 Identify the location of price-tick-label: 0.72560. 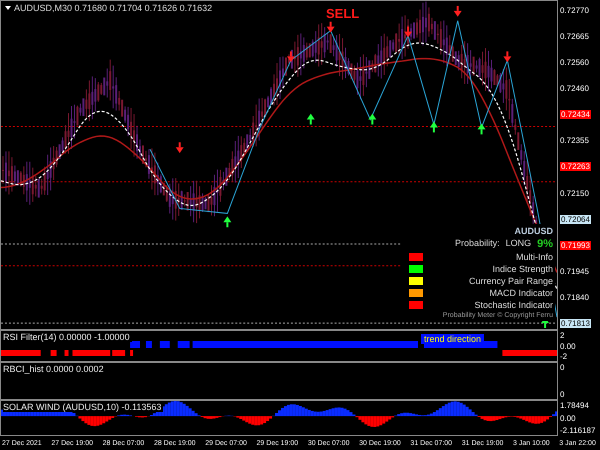
(575, 63).